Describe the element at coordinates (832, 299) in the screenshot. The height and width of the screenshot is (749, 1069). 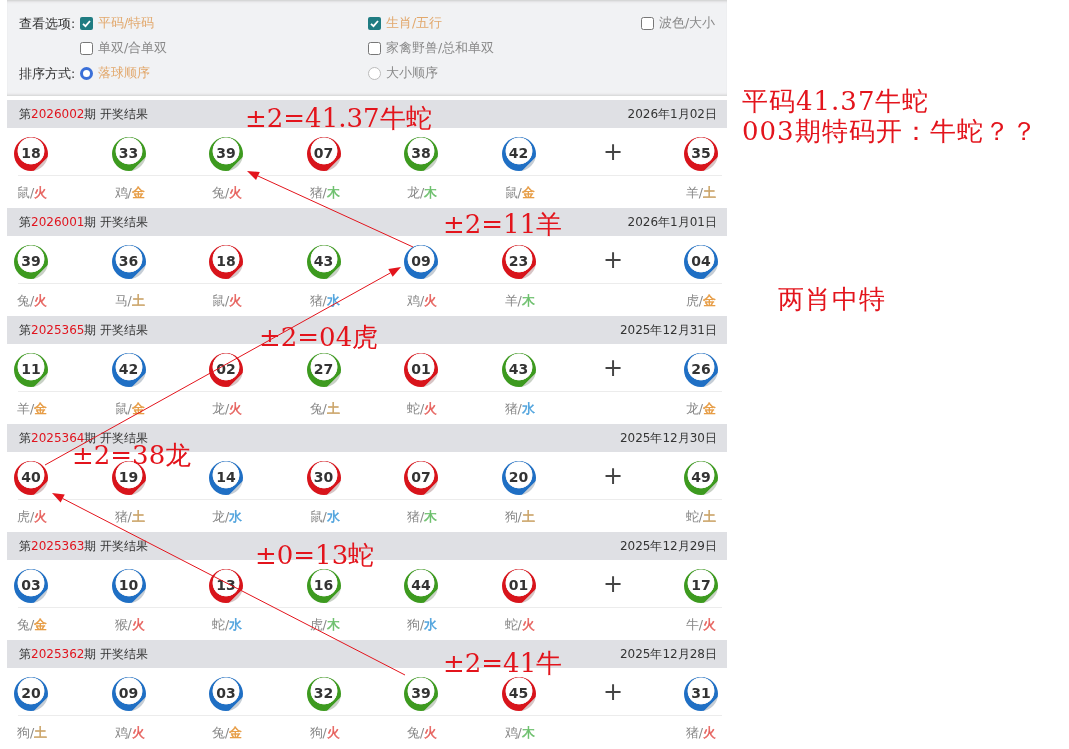
I see `annotation-note: 两肖中特` at that location.